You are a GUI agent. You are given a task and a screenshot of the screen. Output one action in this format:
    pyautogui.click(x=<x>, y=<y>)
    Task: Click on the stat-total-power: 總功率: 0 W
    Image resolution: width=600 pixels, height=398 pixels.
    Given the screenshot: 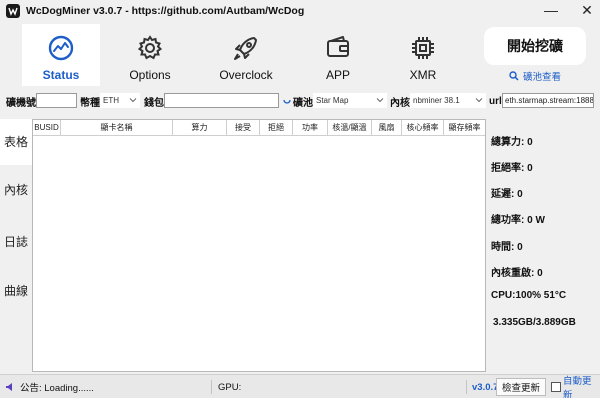 What is the action you would take?
    pyautogui.click(x=518, y=220)
    